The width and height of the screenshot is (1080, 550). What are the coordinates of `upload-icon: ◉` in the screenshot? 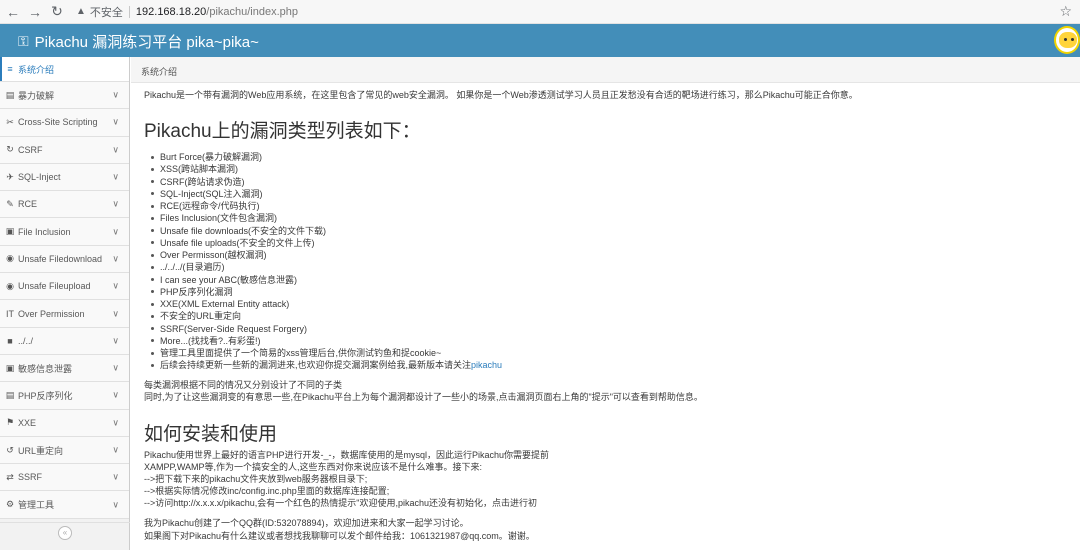 It's located at (10, 285).